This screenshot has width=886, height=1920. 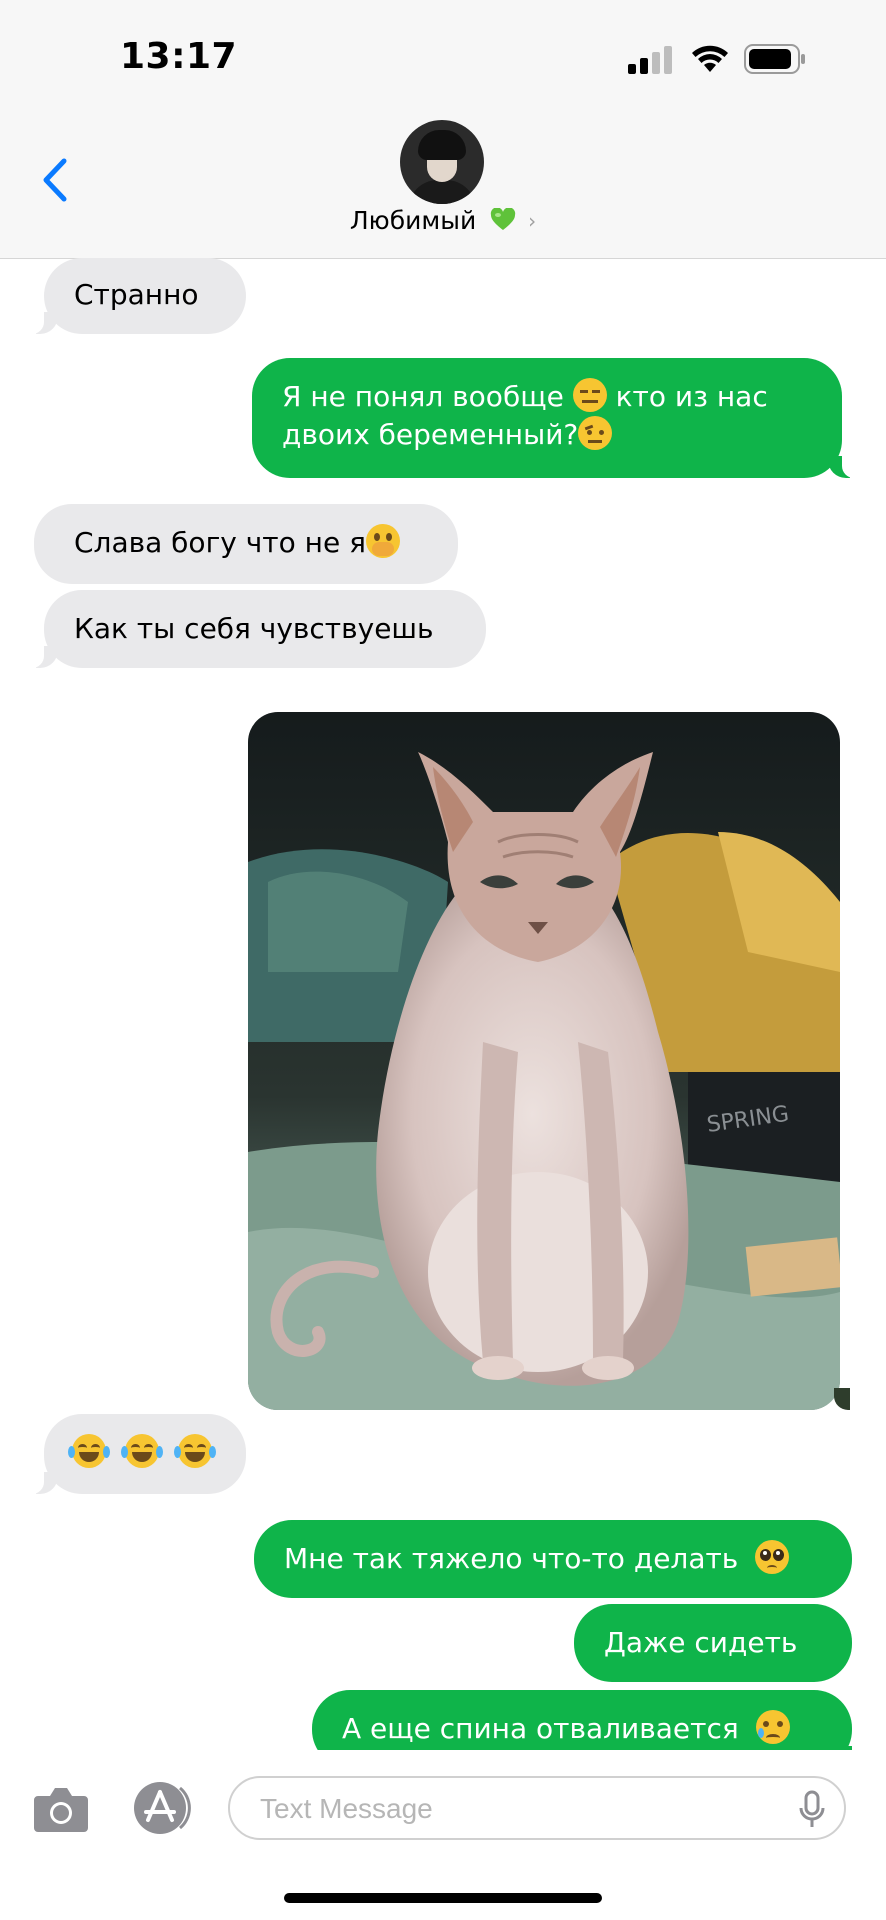 I want to click on crying-face-emoji, so click(x=772, y=1727).